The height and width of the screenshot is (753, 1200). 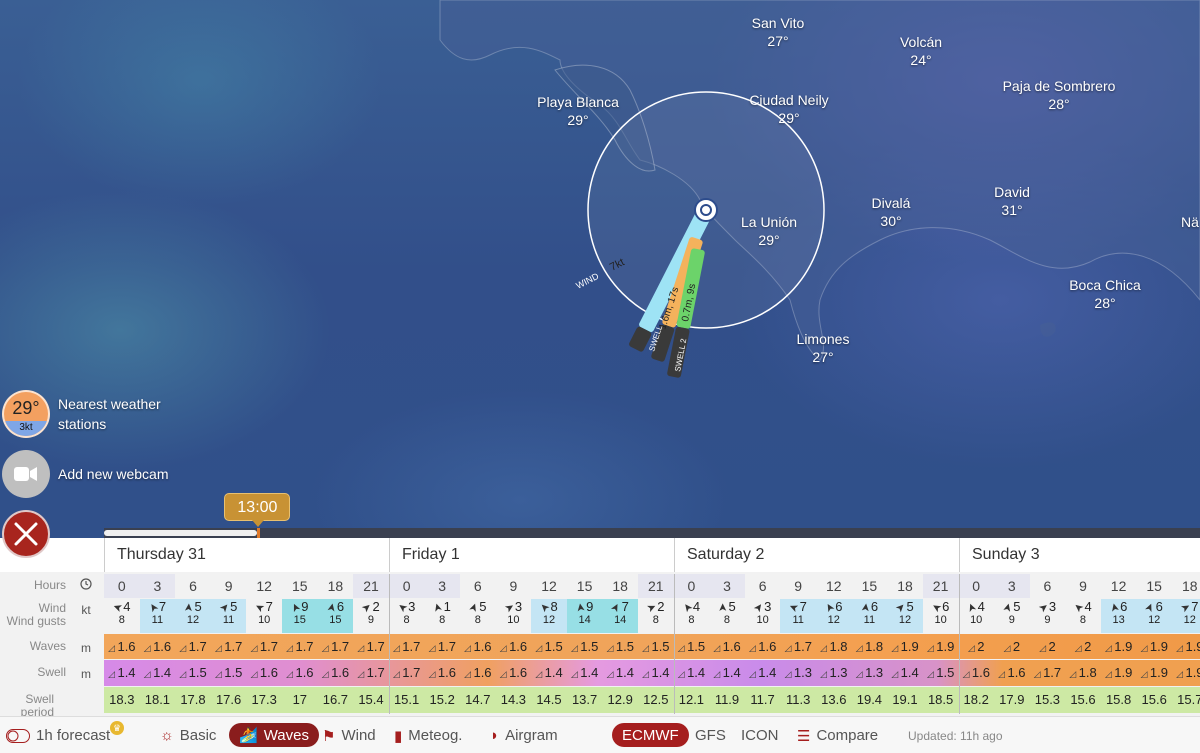 What do you see at coordinates (1118, 586) in the screenshot?
I see `hour-cell: 12` at bounding box center [1118, 586].